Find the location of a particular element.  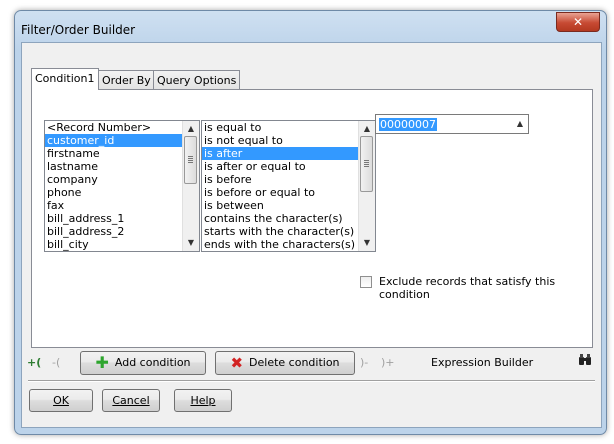

list-item: is between is located at coordinates (288, 205).